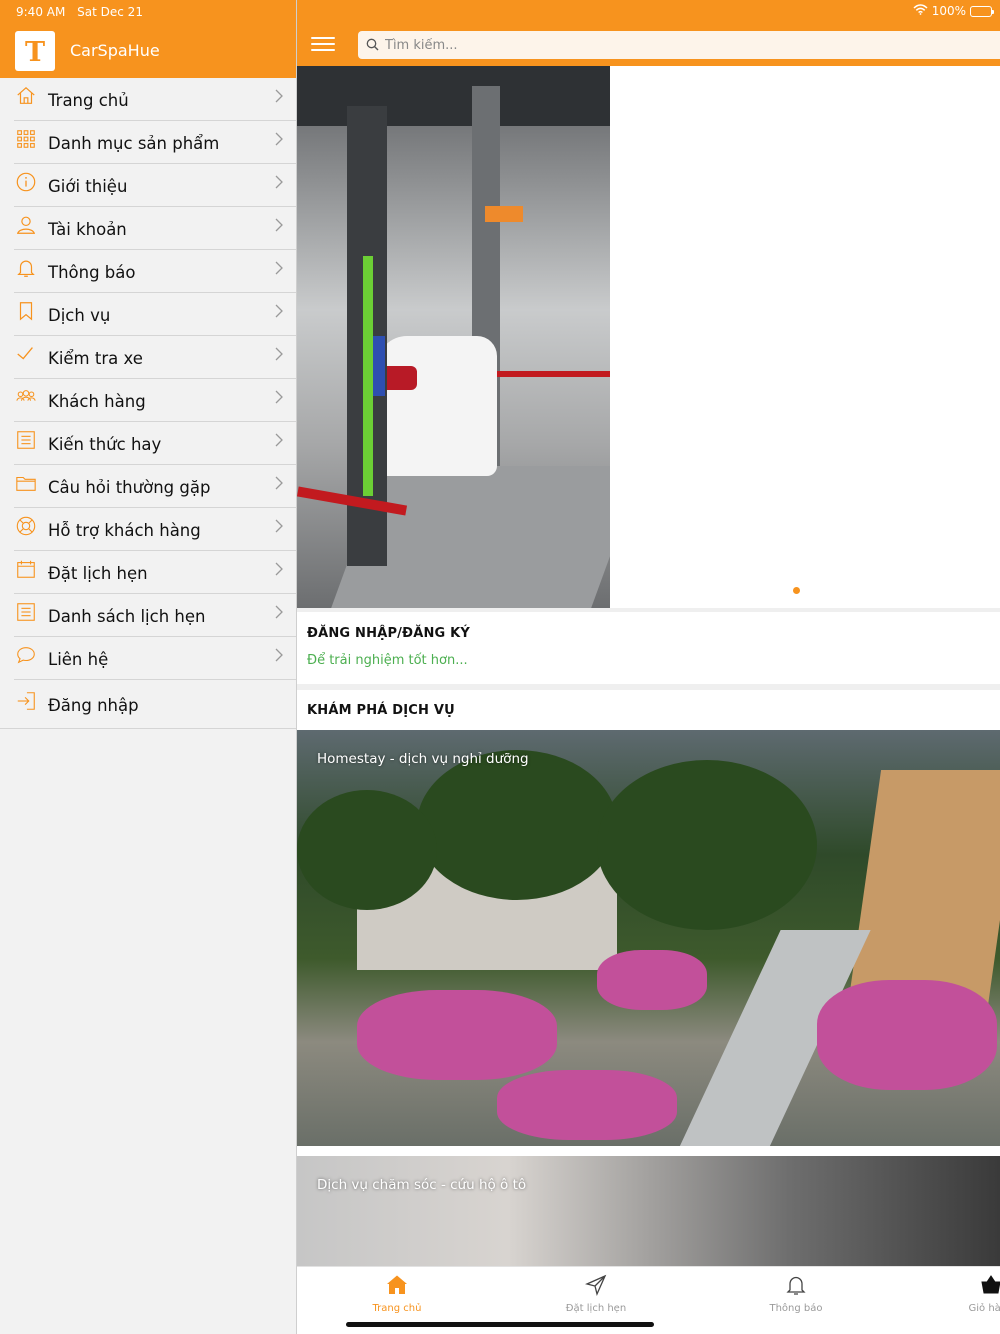 This screenshot has width=1000, height=1334. I want to click on sidebar-item-label: Giới thiệu, so click(88, 186).